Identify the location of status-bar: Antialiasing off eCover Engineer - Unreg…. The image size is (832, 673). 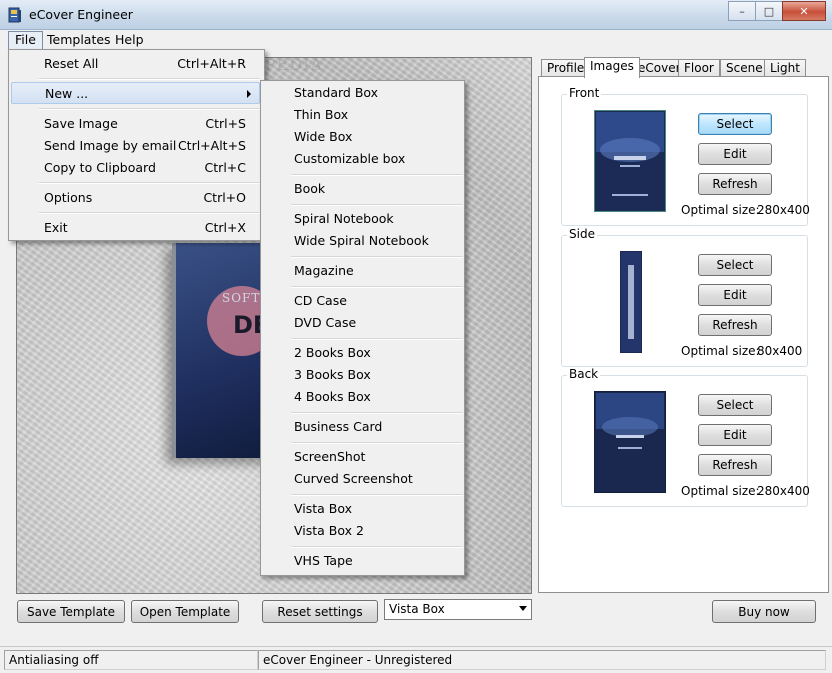
(416, 659).